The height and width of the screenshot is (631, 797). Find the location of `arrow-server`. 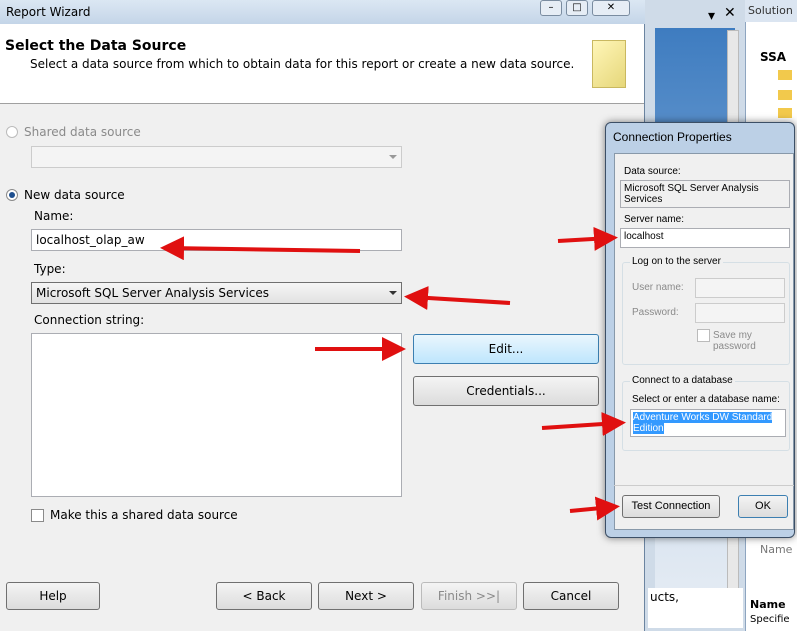

arrow-server is located at coordinates (587, 238).